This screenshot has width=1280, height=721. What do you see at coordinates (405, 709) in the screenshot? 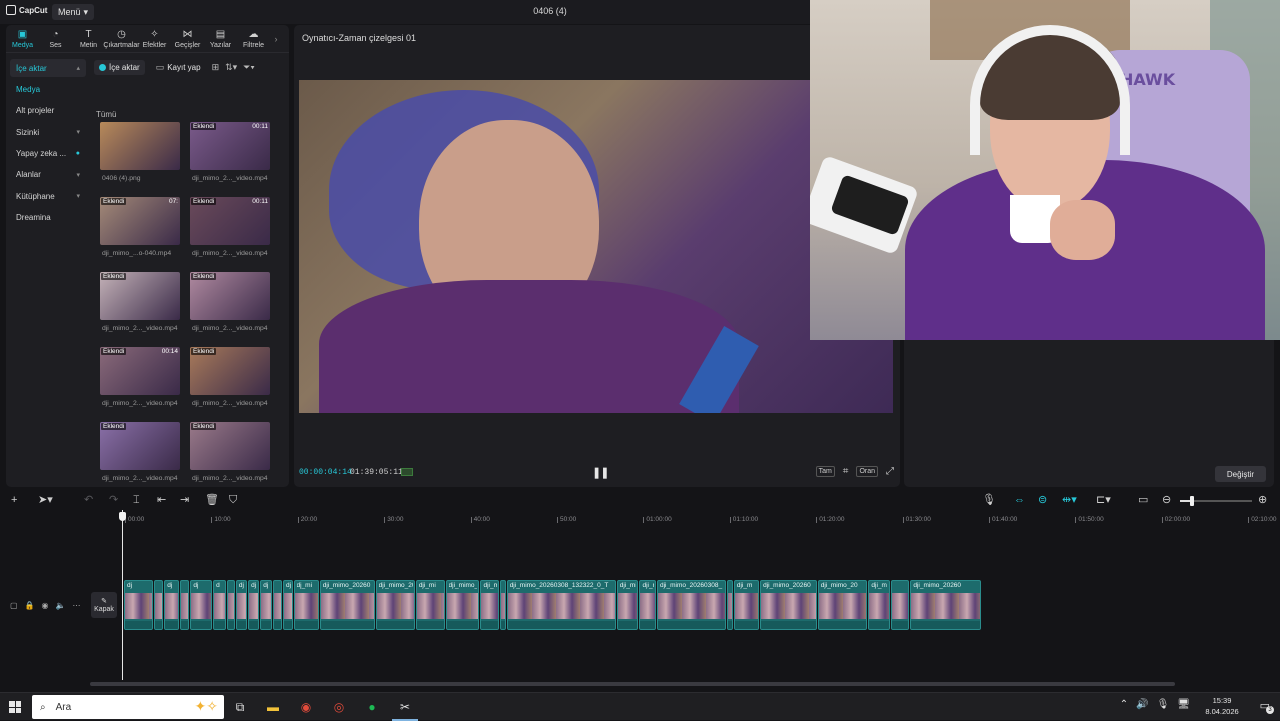
I see `capcut-taskbar-icon: ✂` at bounding box center [405, 709].